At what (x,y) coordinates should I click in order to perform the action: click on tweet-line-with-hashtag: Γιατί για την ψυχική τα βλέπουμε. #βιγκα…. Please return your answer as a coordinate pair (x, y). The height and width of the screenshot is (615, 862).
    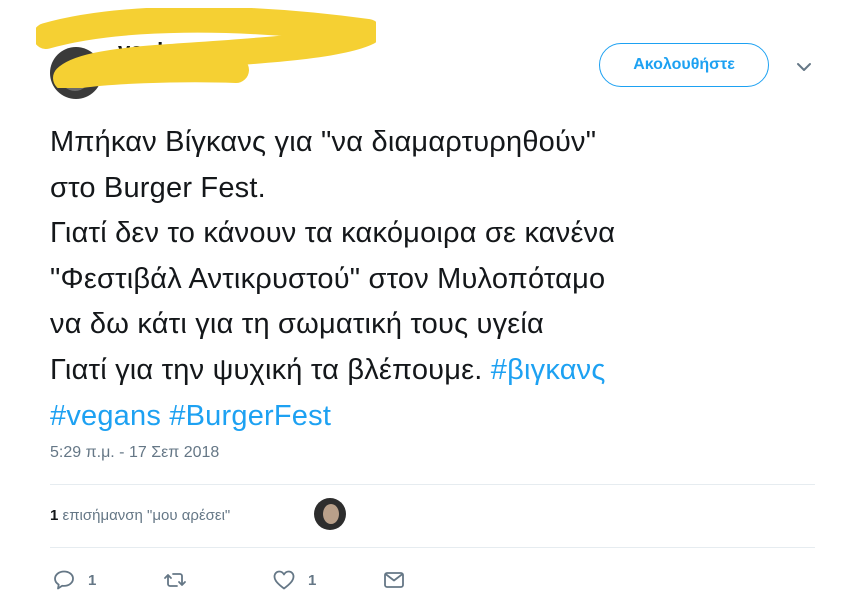
    Looking at the image, I should click on (445, 371).